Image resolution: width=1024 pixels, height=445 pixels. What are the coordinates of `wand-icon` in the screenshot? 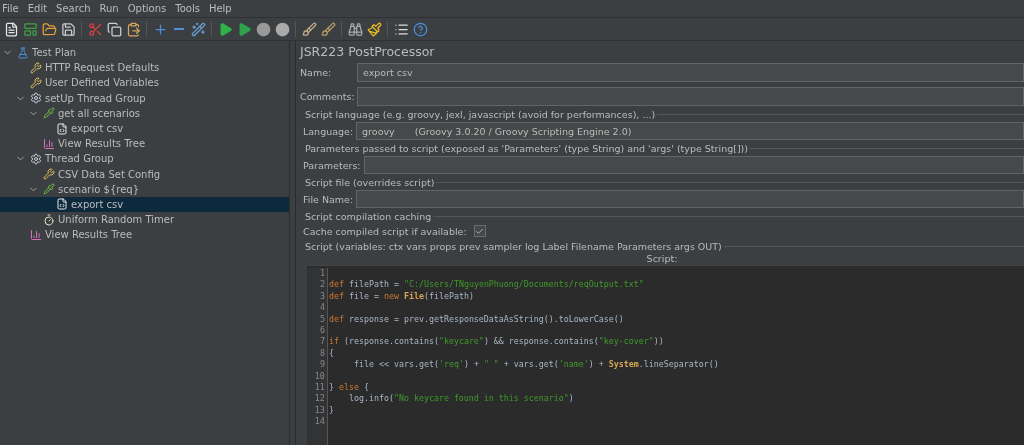 It's located at (198, 29).